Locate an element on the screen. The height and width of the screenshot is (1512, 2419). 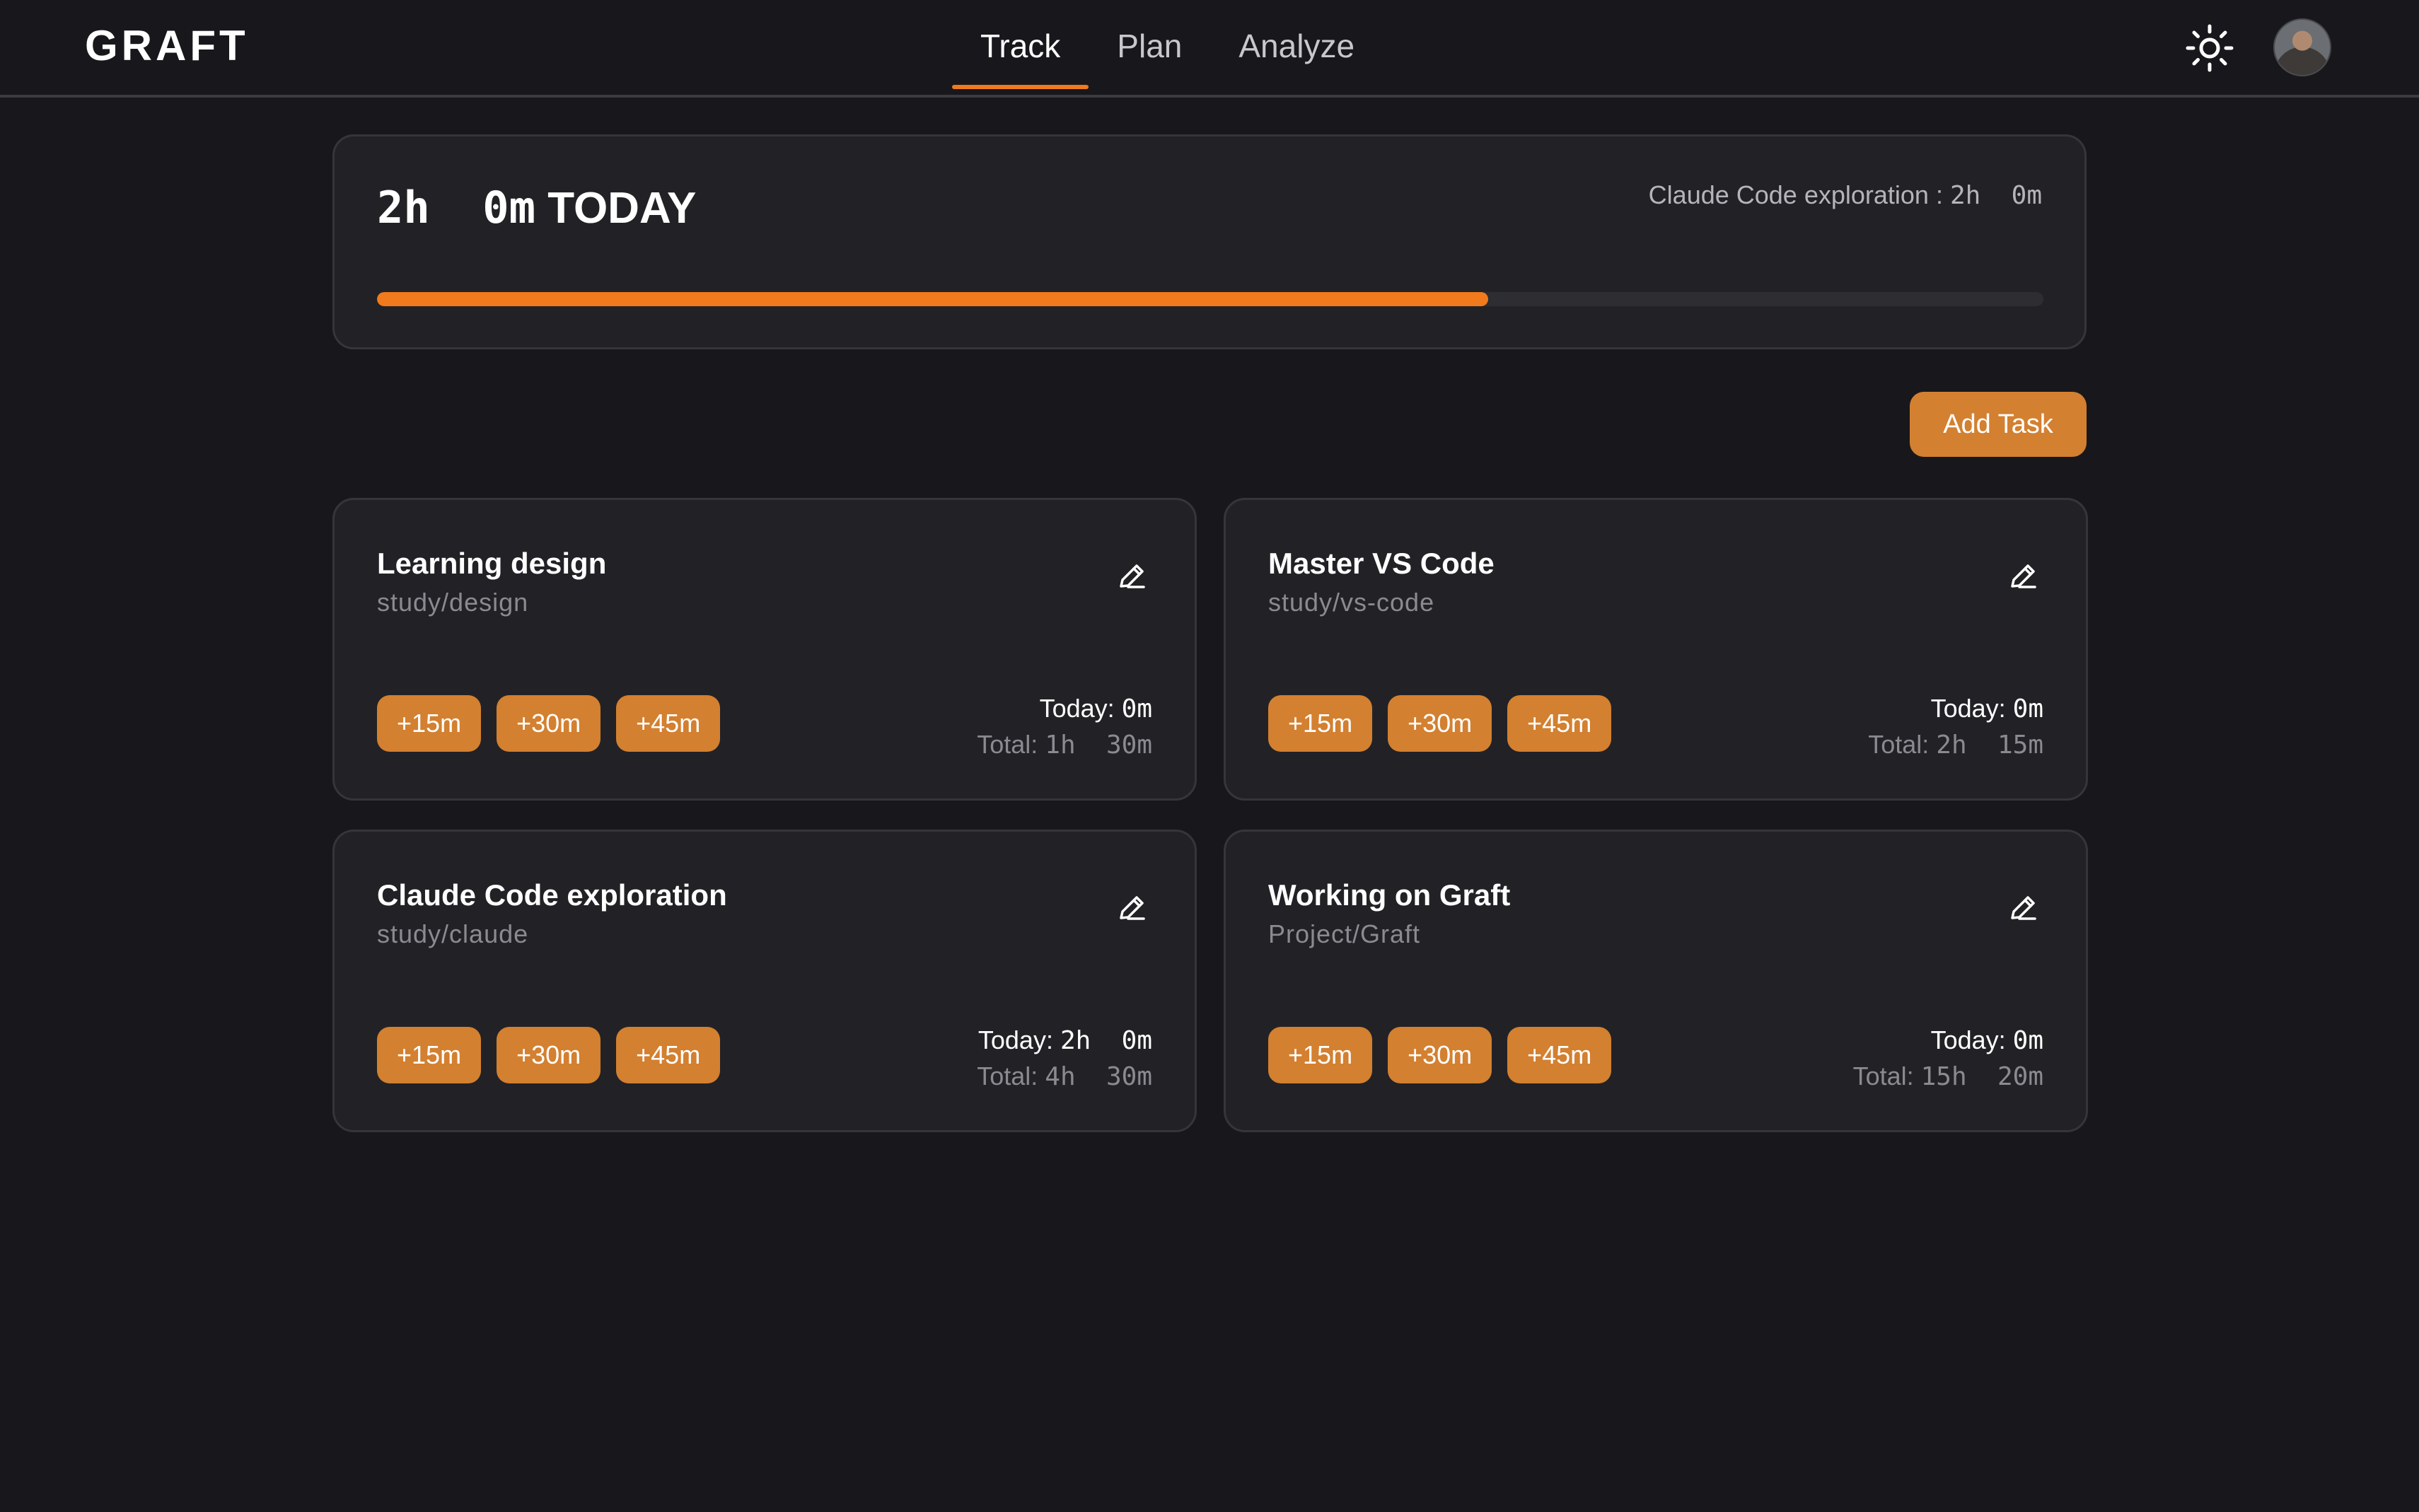
task-category-path: study/design is located at coordinates (453, 602).